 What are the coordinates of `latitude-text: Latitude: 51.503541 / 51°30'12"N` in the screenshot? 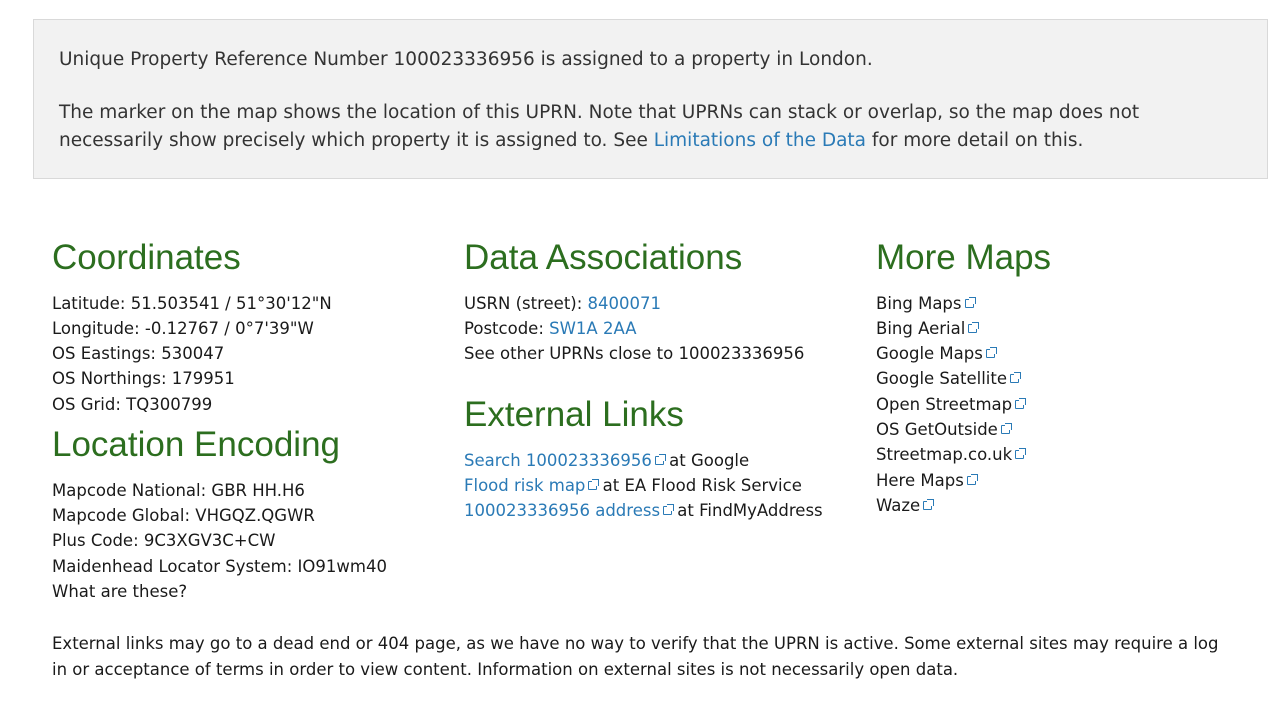 It's located at (192, 303).